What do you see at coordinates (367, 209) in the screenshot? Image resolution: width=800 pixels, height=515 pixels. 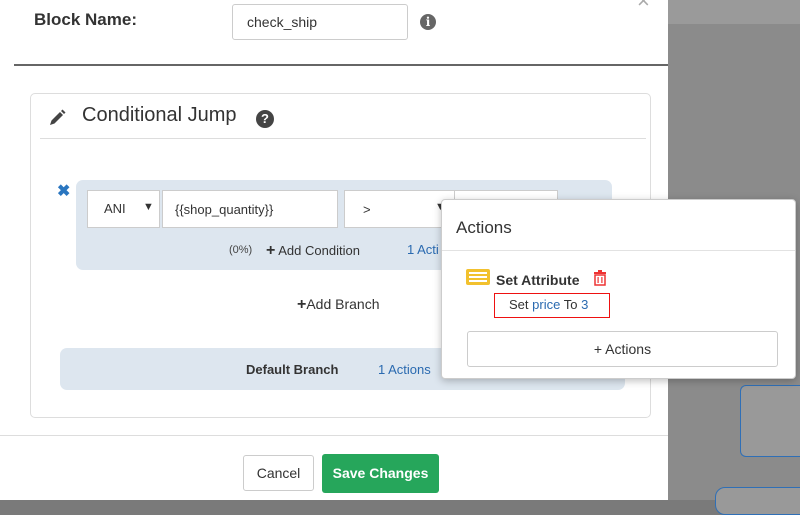 I see `operator-select-value: >` at bounding box center [367, 209].